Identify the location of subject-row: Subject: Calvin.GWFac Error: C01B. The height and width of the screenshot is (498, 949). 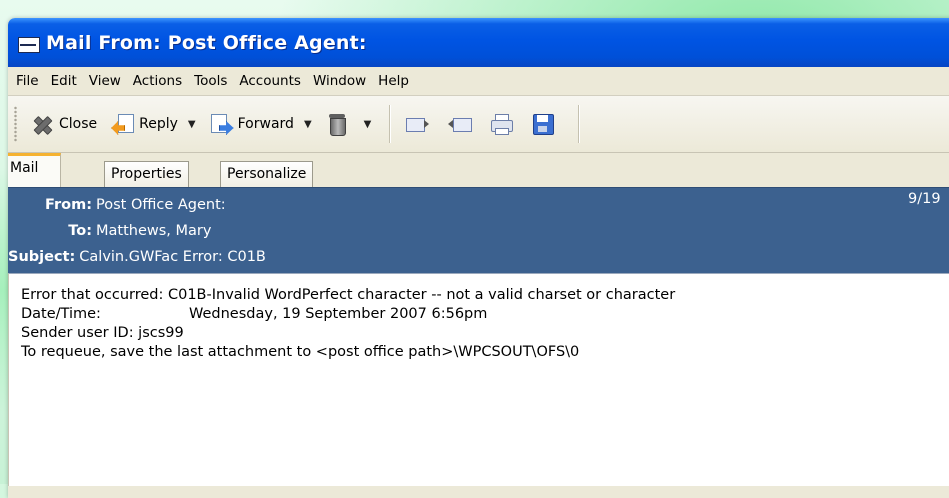
(137, 257).